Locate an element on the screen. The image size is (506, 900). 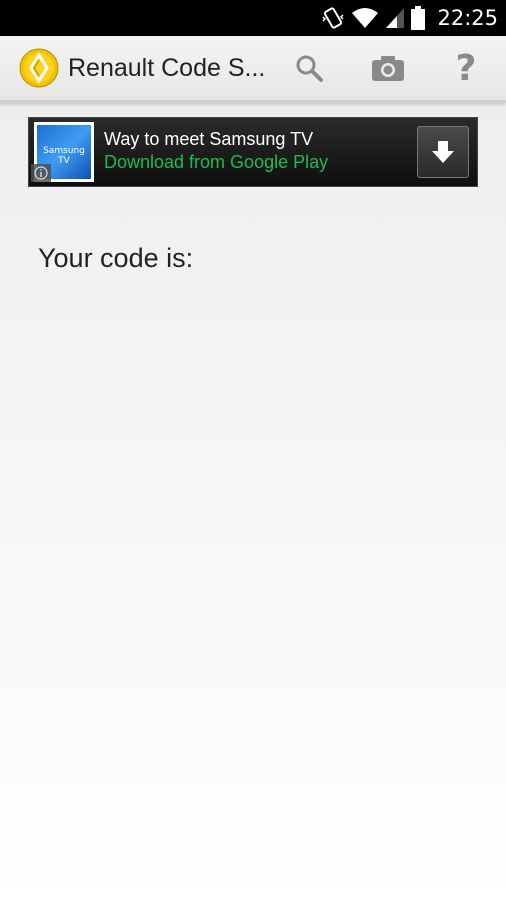
search-icon is located at coordinates (309, 68).